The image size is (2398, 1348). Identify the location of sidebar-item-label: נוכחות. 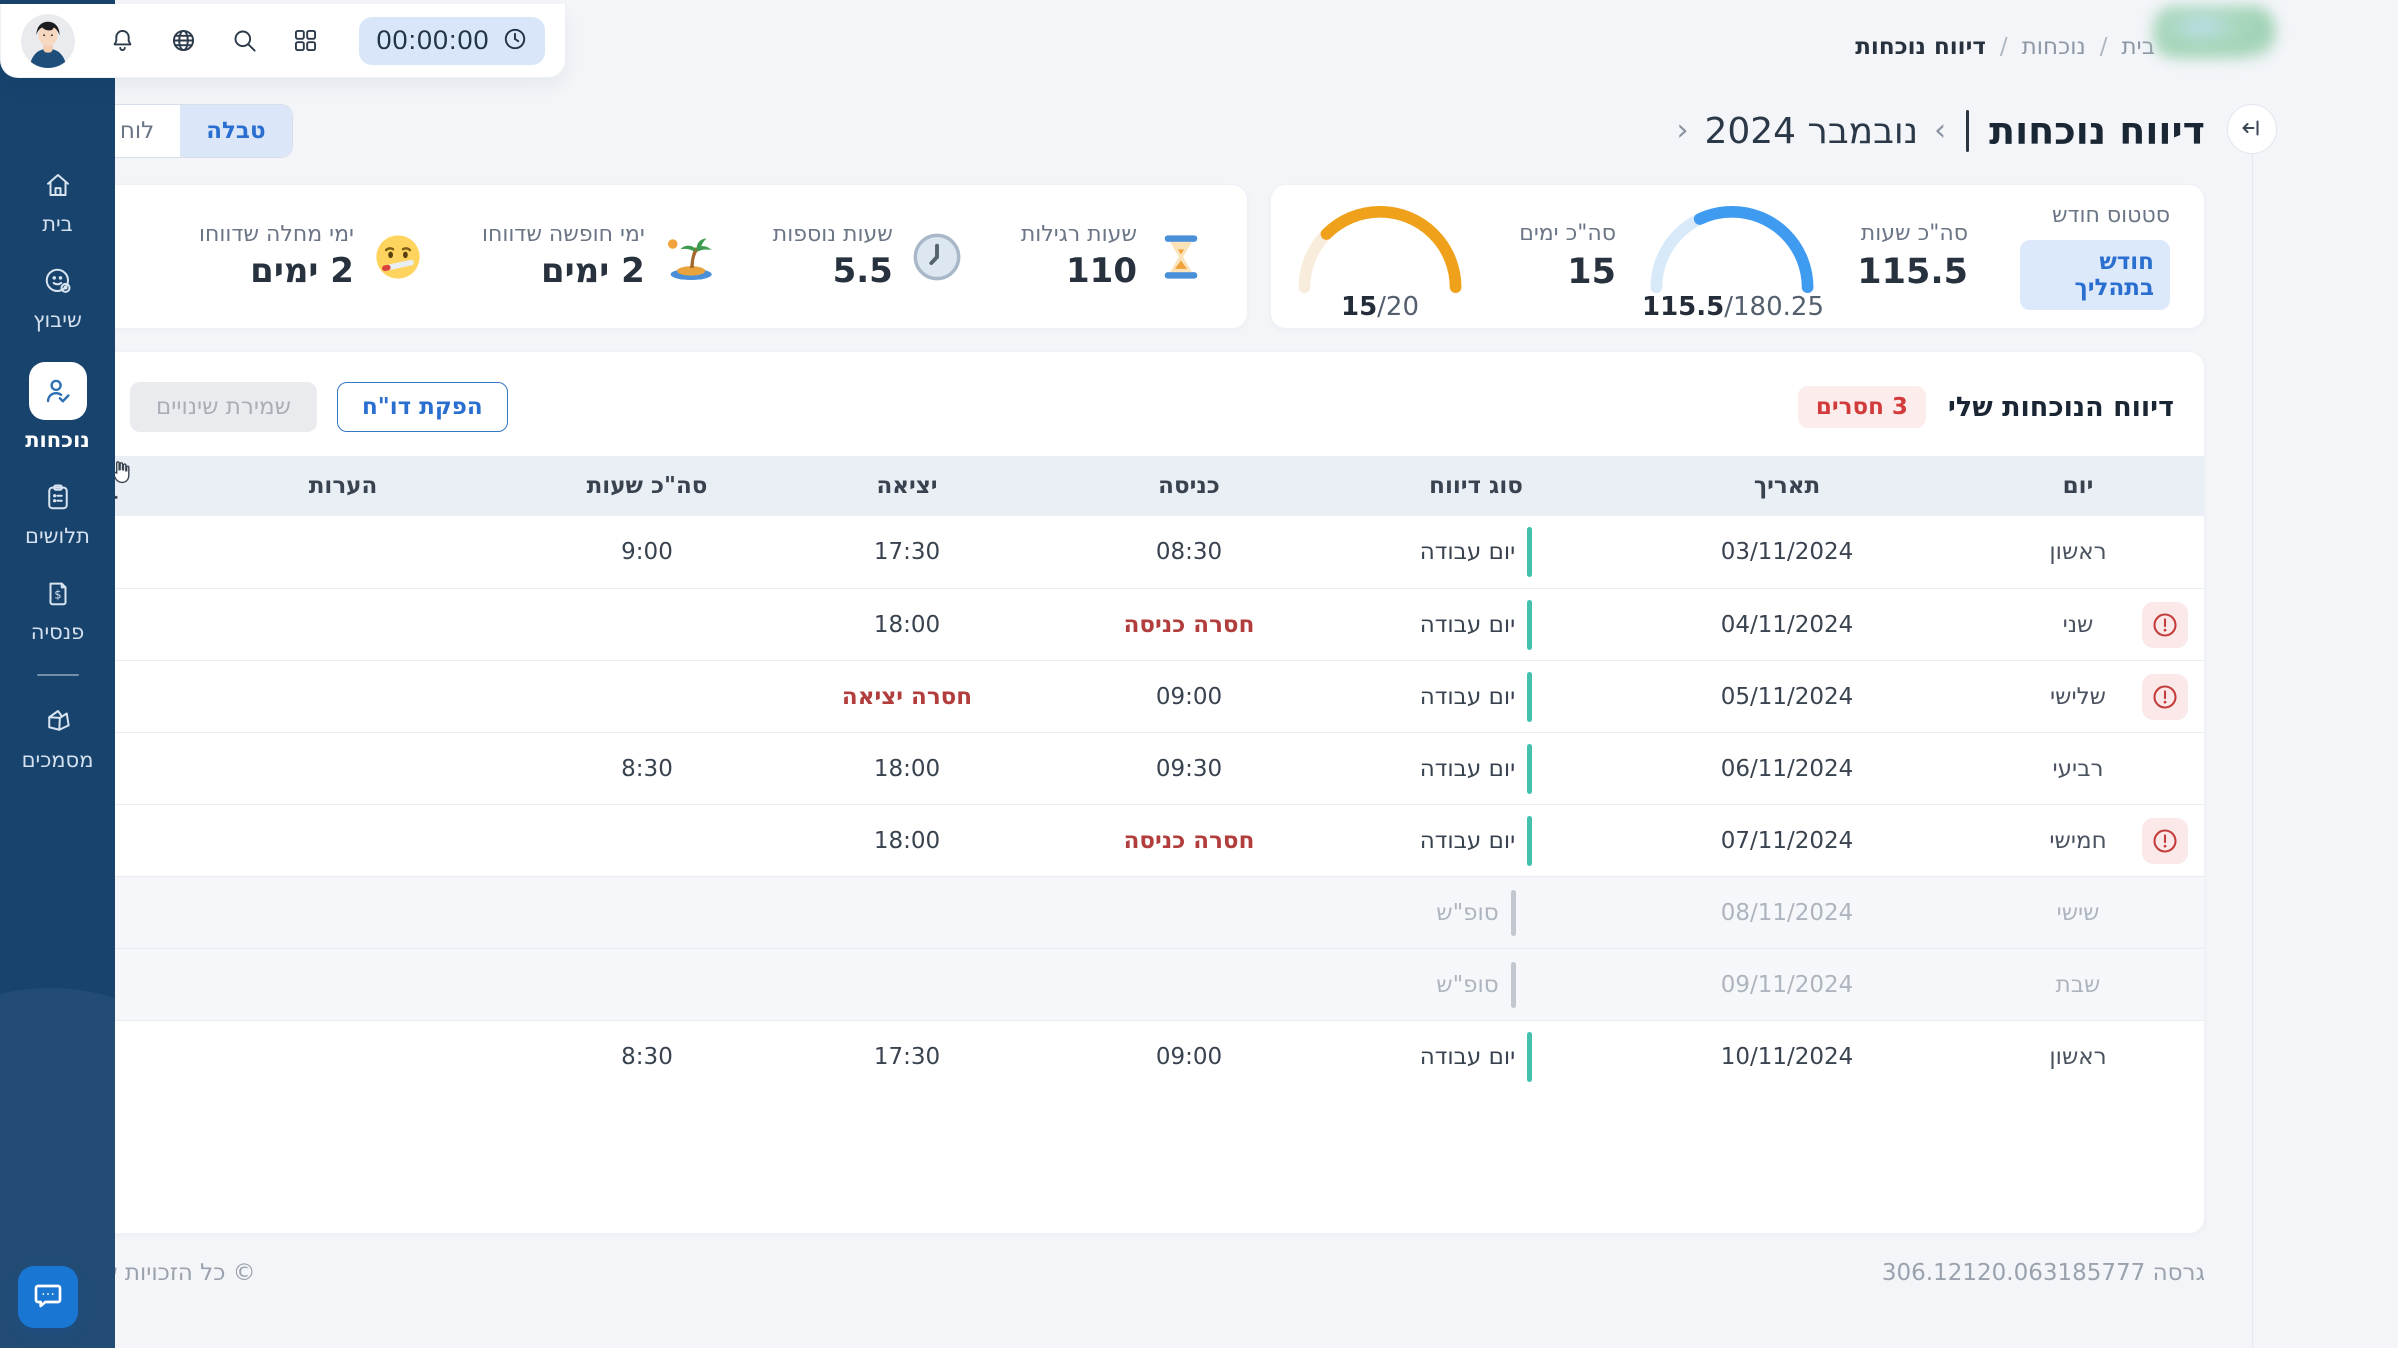
(57, 440).